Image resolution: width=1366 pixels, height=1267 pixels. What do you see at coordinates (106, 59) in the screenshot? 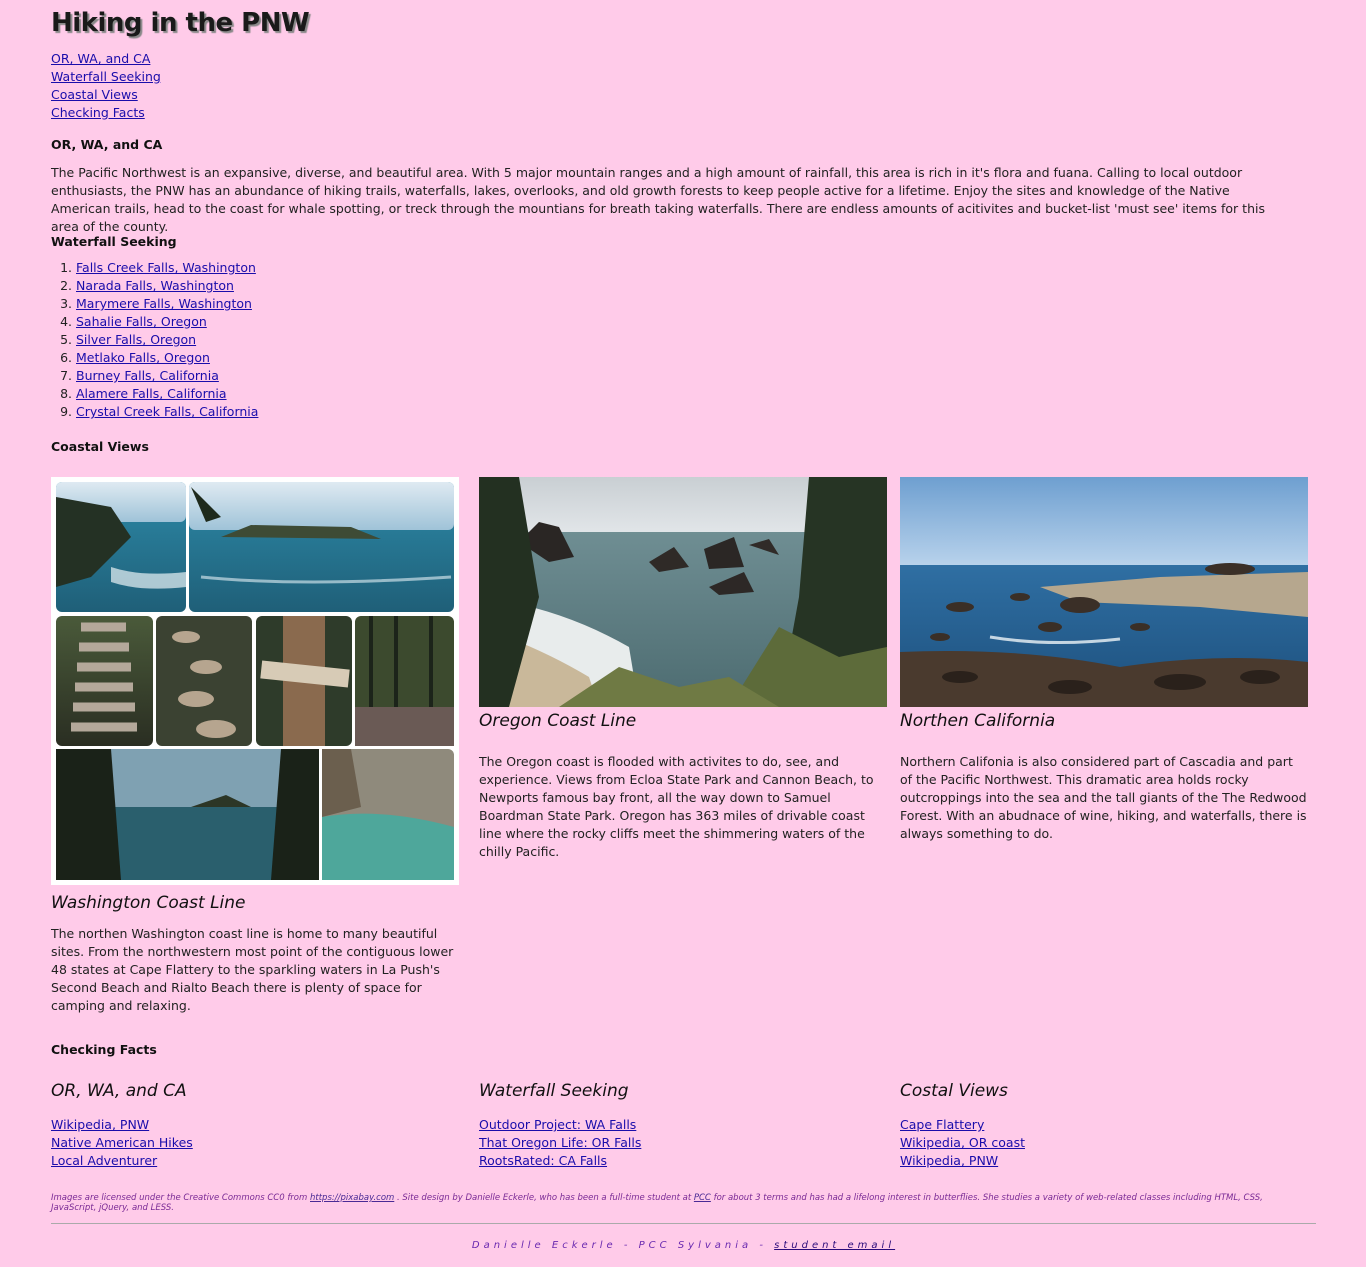
I see `nav-link-or-wa-ca: OR, WA, and CA` at bounding box center [106, 59].